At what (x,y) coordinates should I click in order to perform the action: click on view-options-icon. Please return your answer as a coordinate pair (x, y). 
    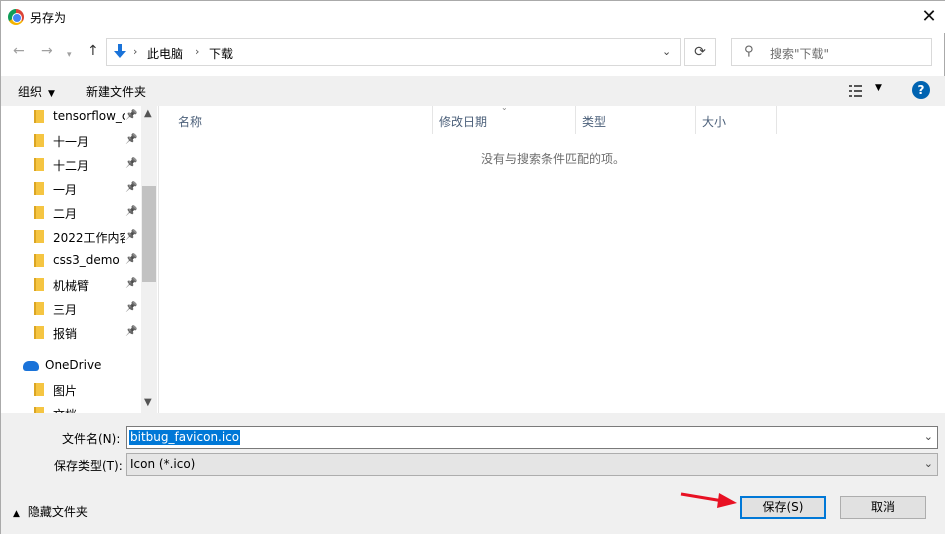
    Looking at the image, I should click on (858, 91).